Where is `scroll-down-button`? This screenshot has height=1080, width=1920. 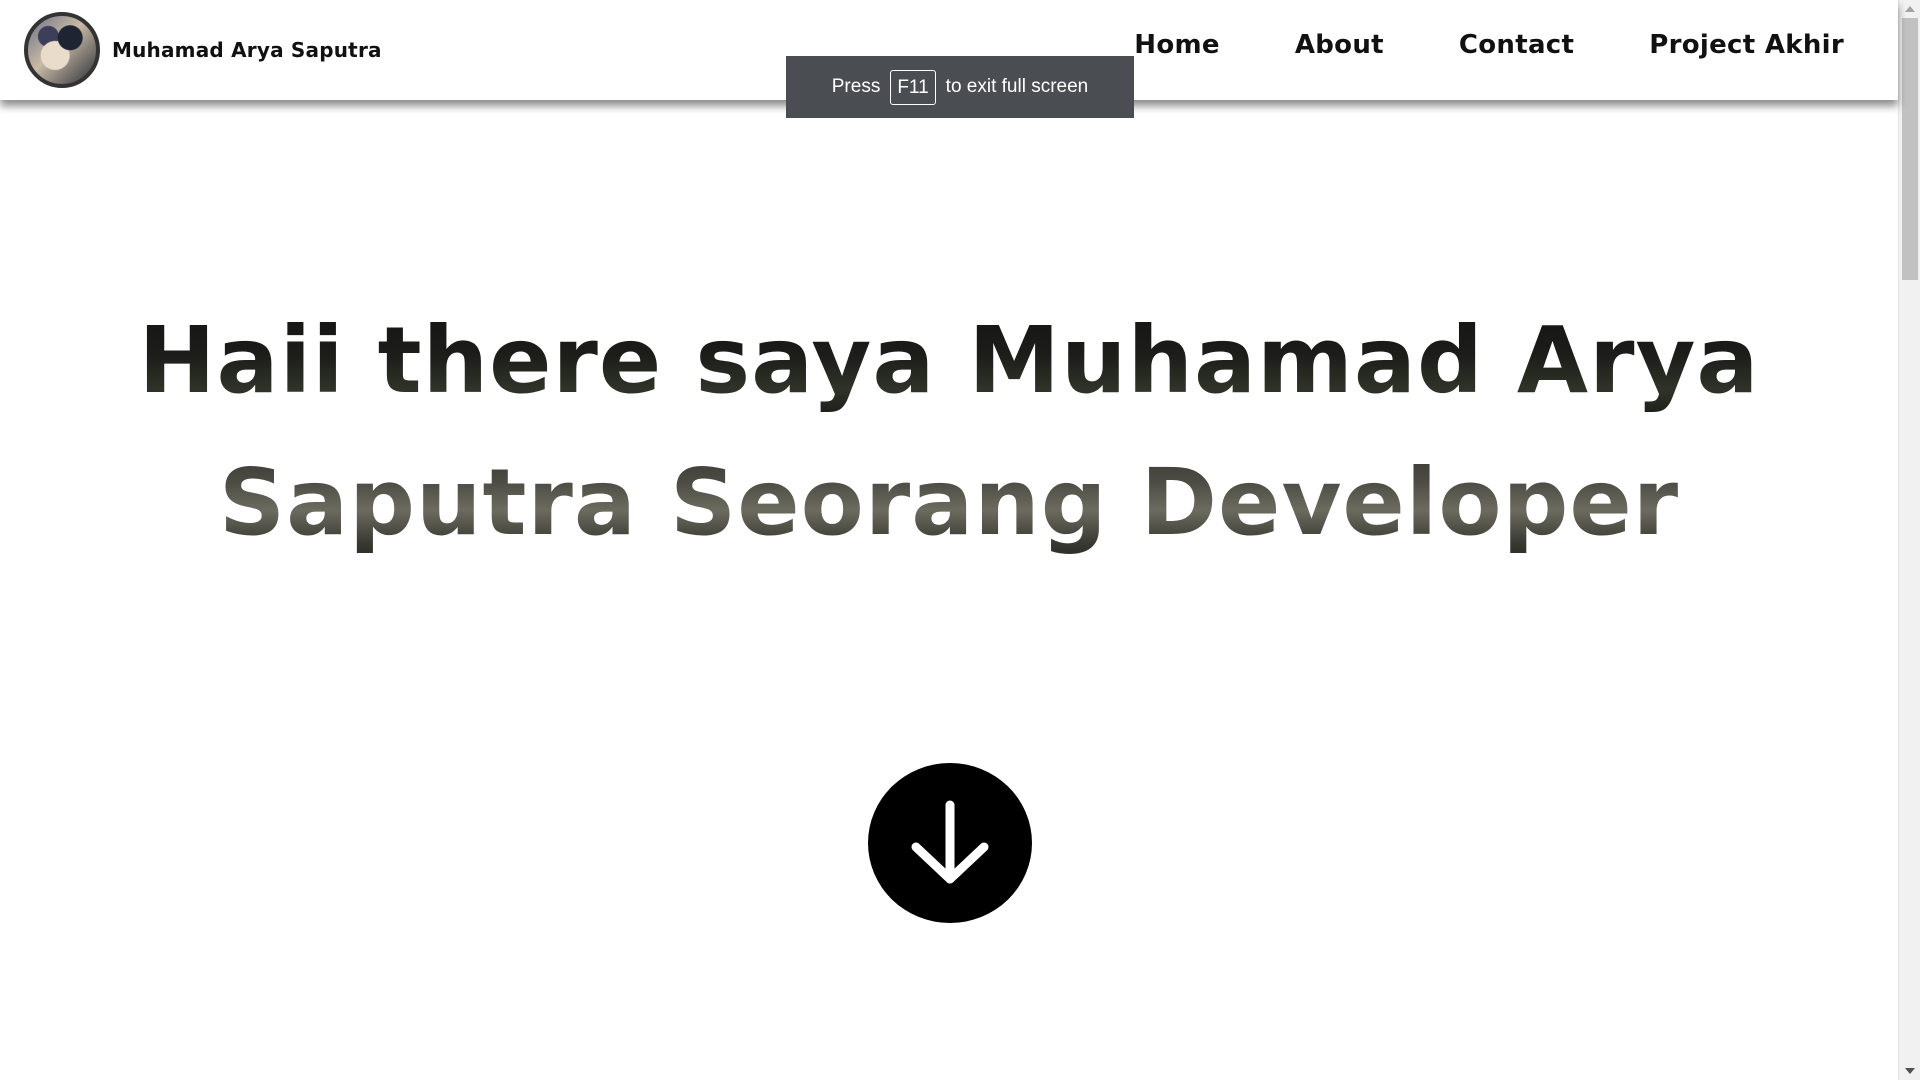
scroll-down-button is located at coordinates (950, 843).